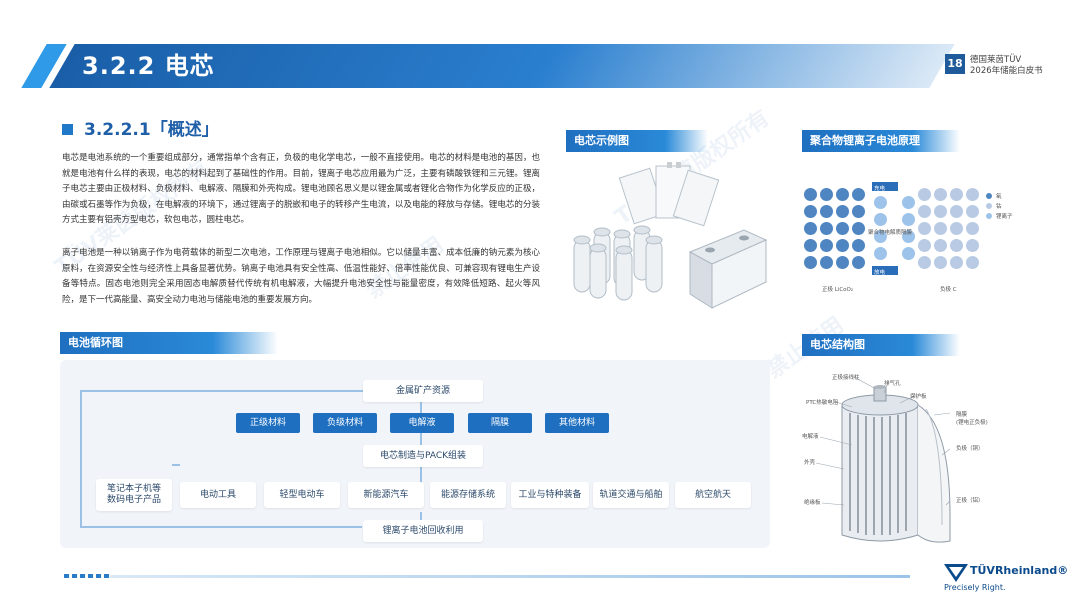  I want to click on application-box: 轨道交通与船舶, so click(631, 495).